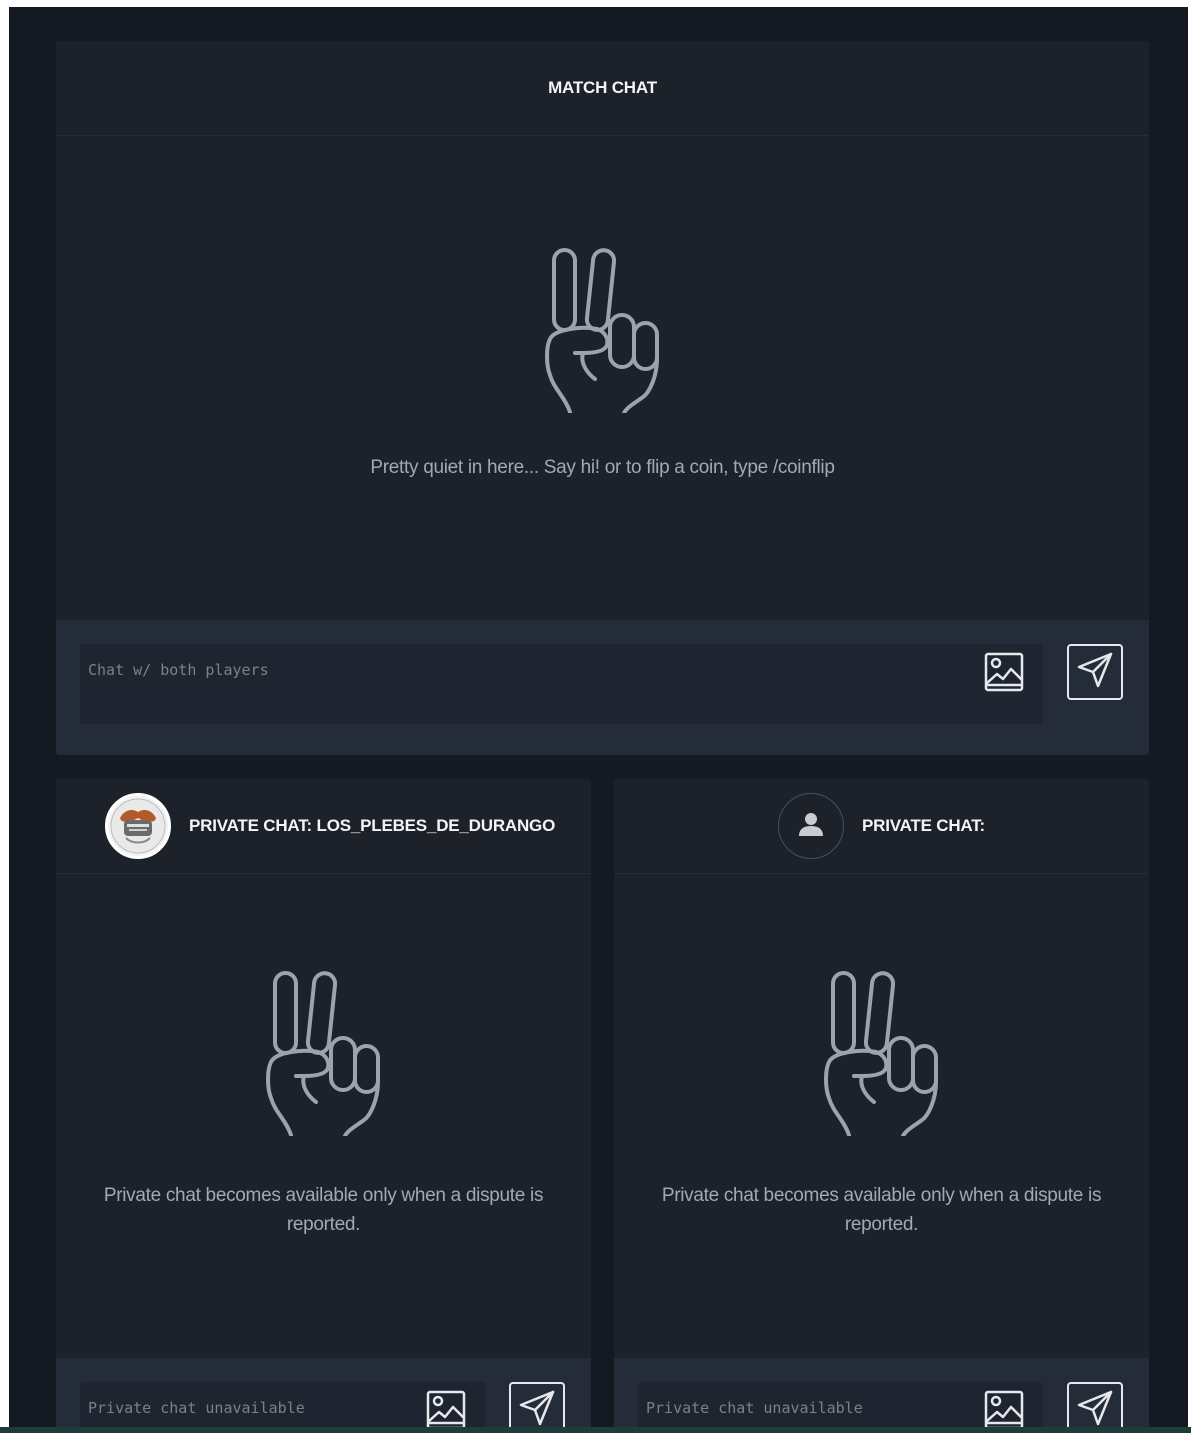  I want to click on user-icon, so click(811, 826).